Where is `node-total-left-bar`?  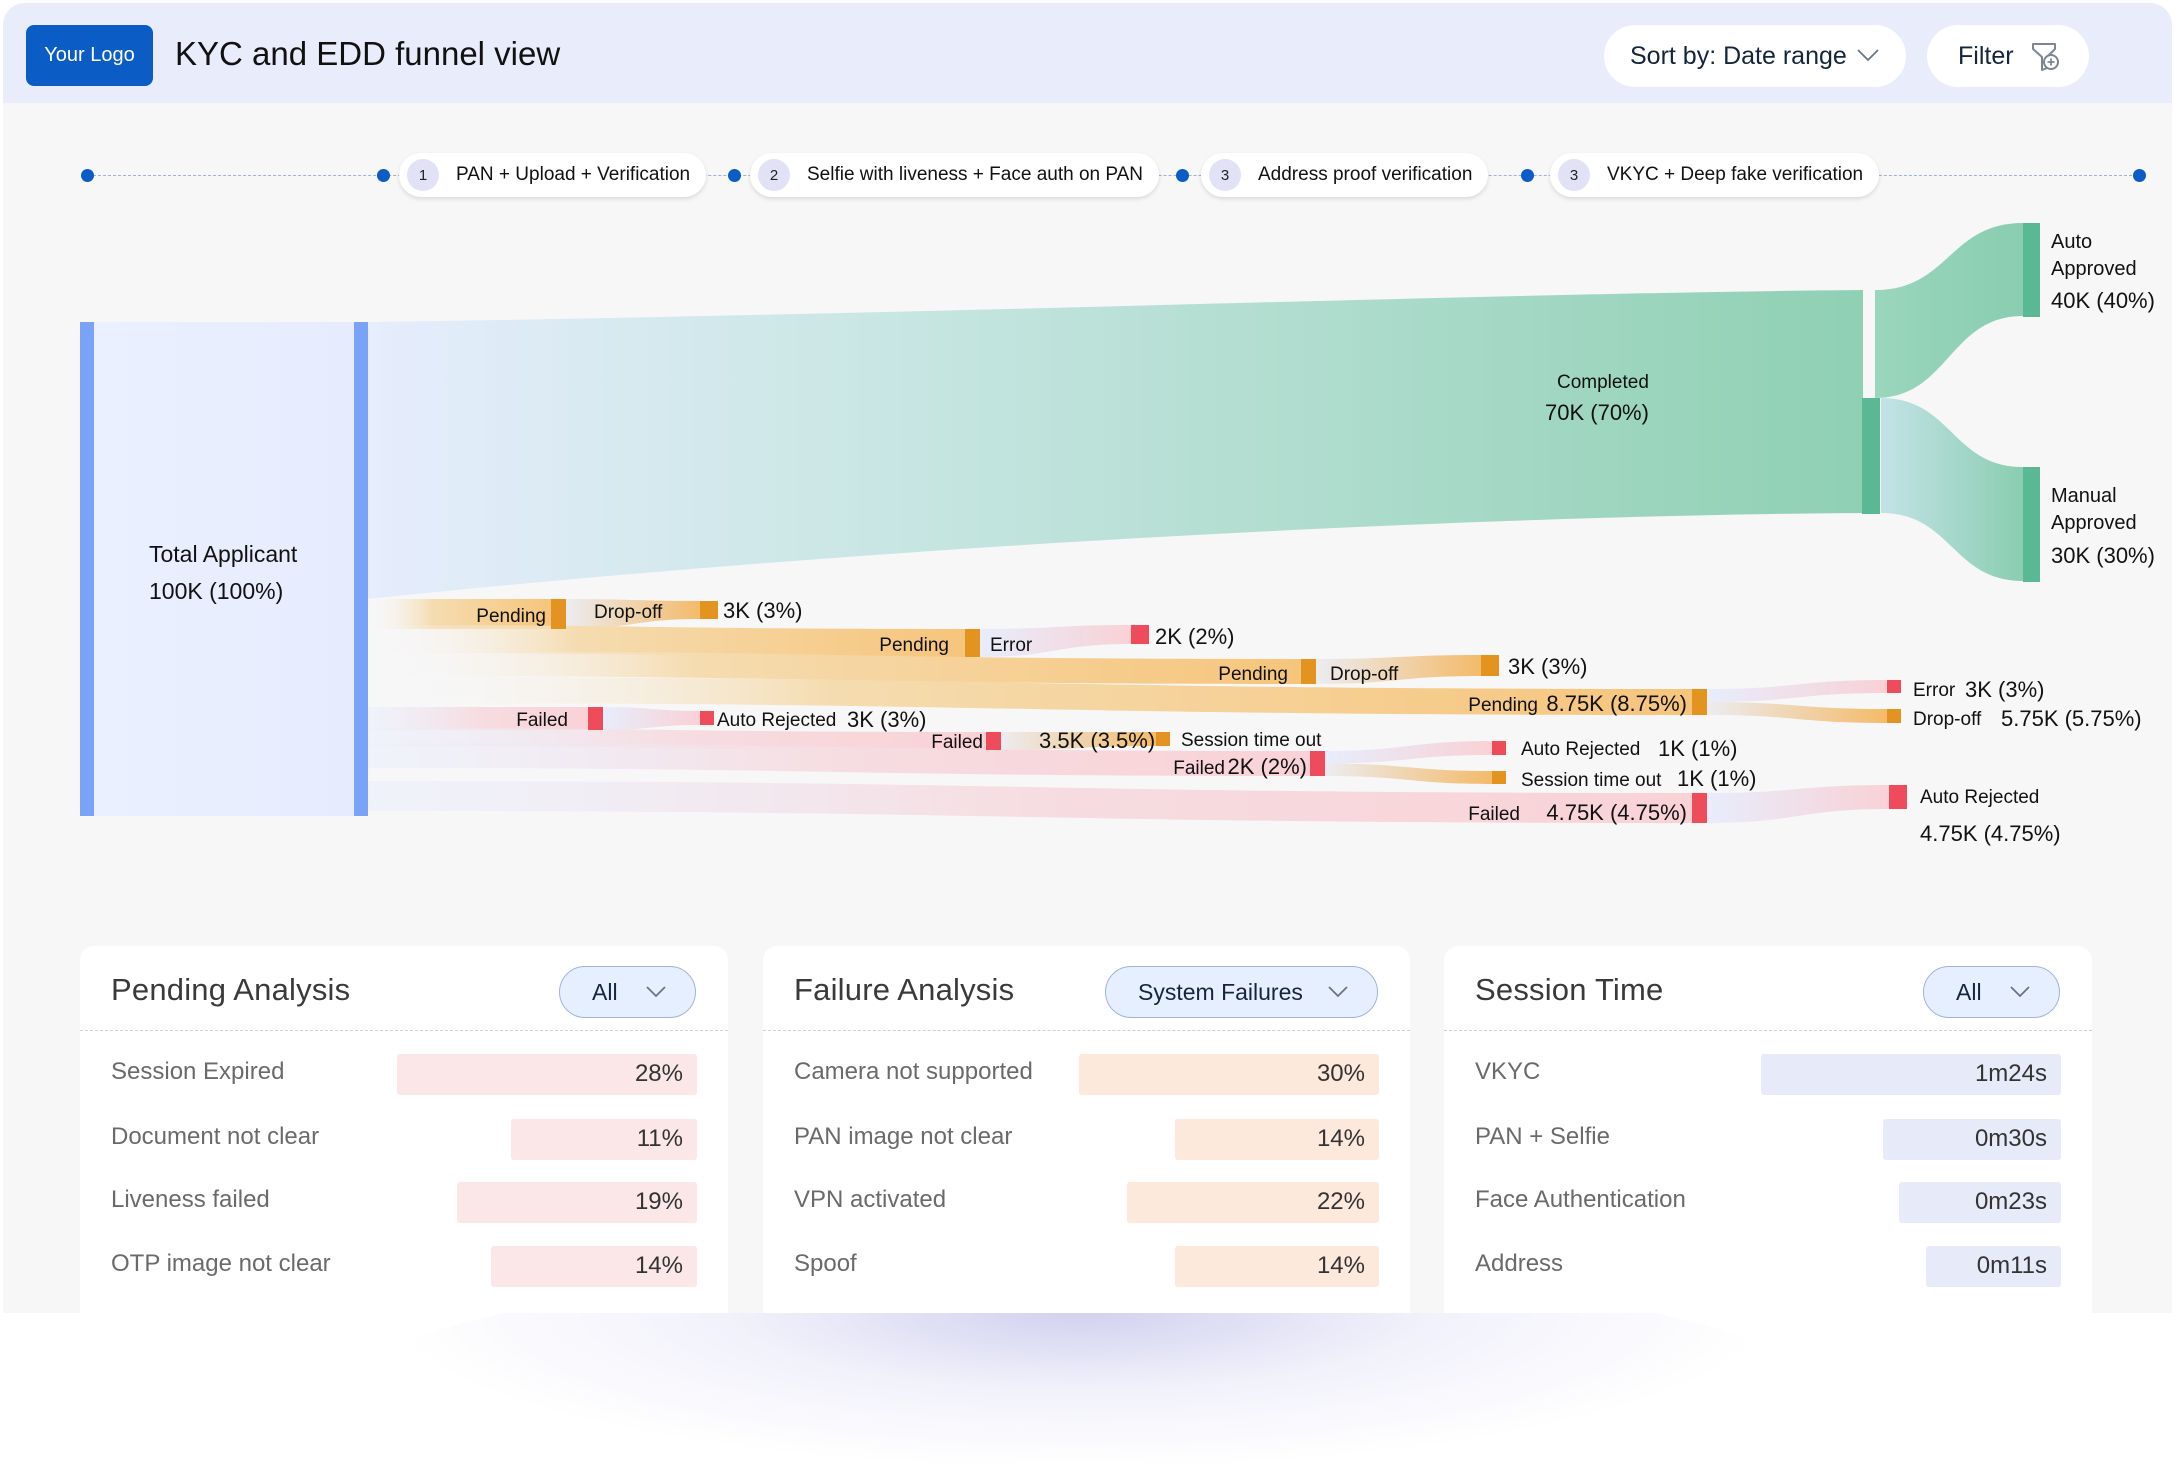
node-total-left-bar is located at coordinates (87, 569).